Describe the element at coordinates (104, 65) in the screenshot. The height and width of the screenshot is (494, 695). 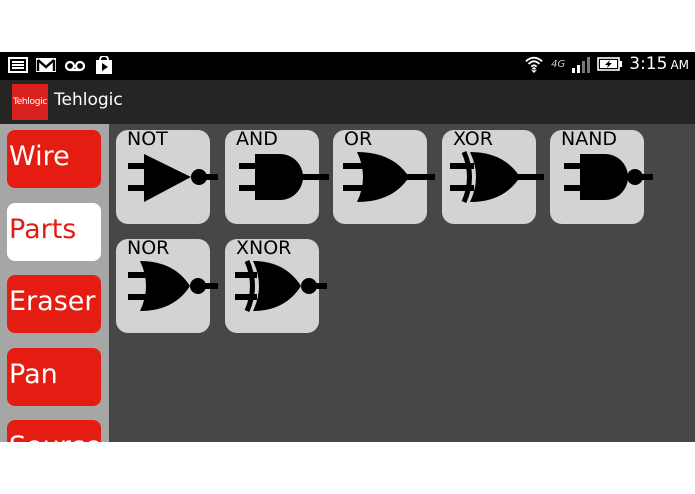
I see `play-store-icon` at that location.